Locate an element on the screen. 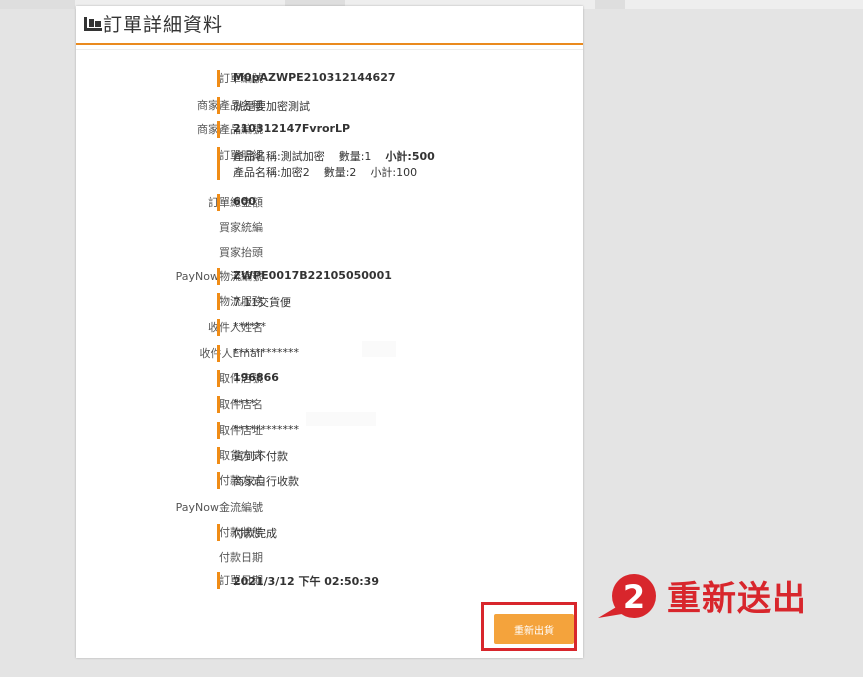 This screenshot has height=677, width=863. detail-row: 訂單編號 M0pAZWPE210312144627 is located at coordinates (329, 80).